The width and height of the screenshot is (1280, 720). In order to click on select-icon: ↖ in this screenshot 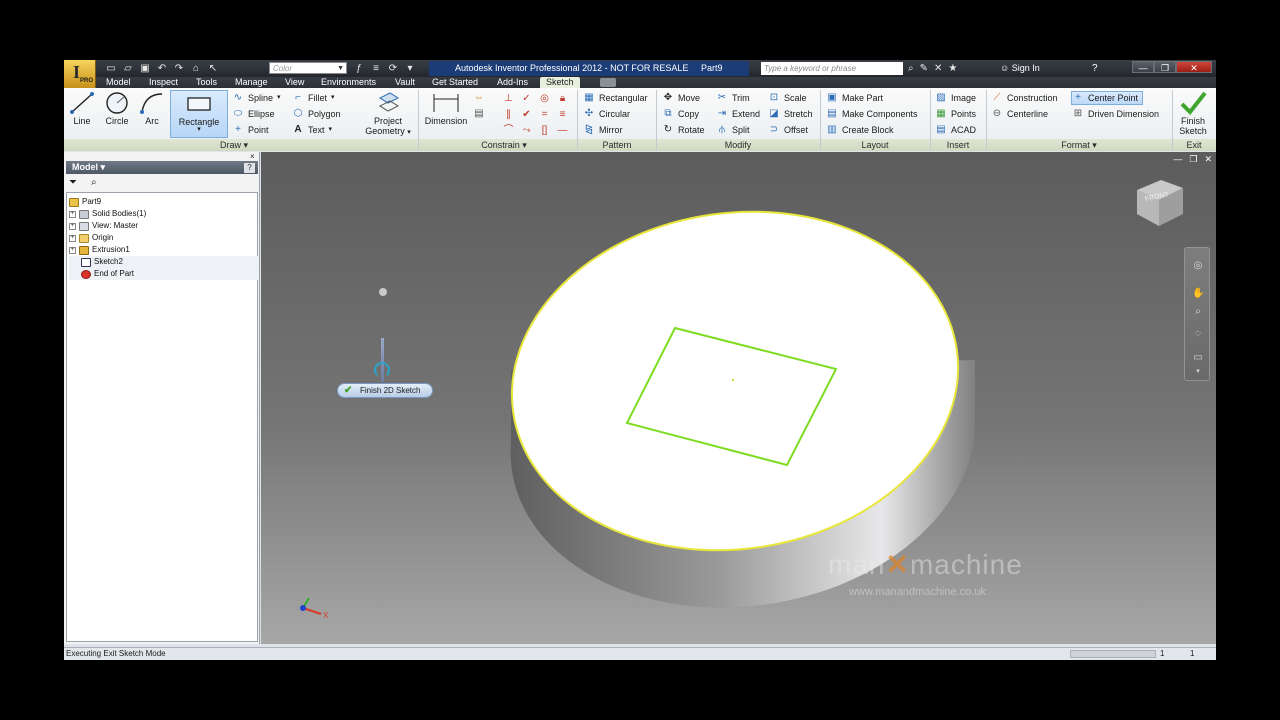, I will do `click(213, 68)`.